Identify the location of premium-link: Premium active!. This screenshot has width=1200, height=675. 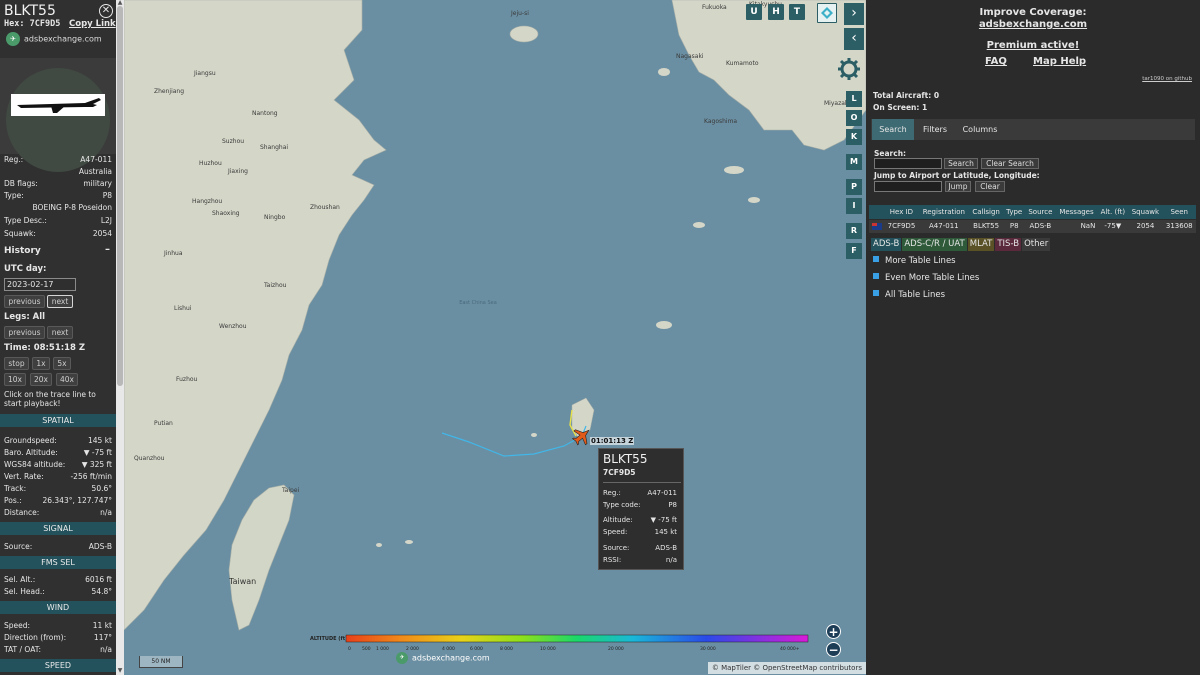
(1033, 45).